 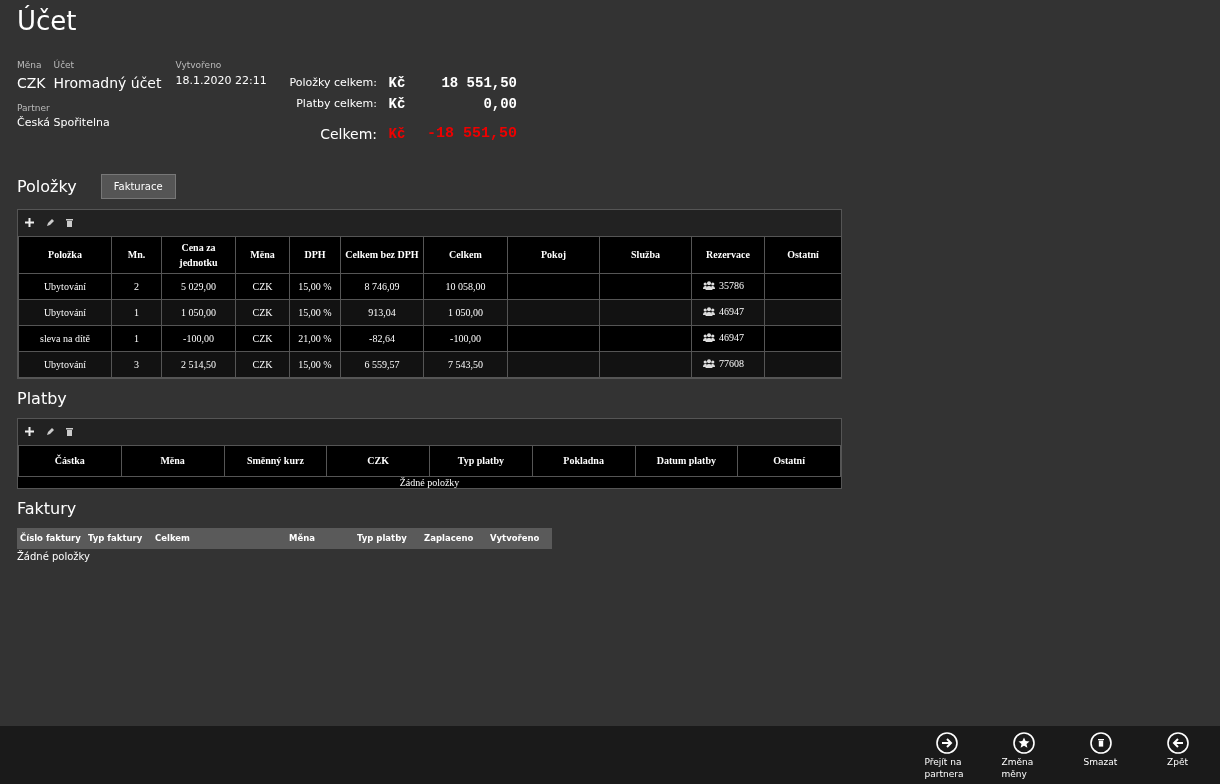 What do you see at coordinates (42, 398) in the screenshot?
I see `section-heading: Platby` at bounding box center [42, 398].